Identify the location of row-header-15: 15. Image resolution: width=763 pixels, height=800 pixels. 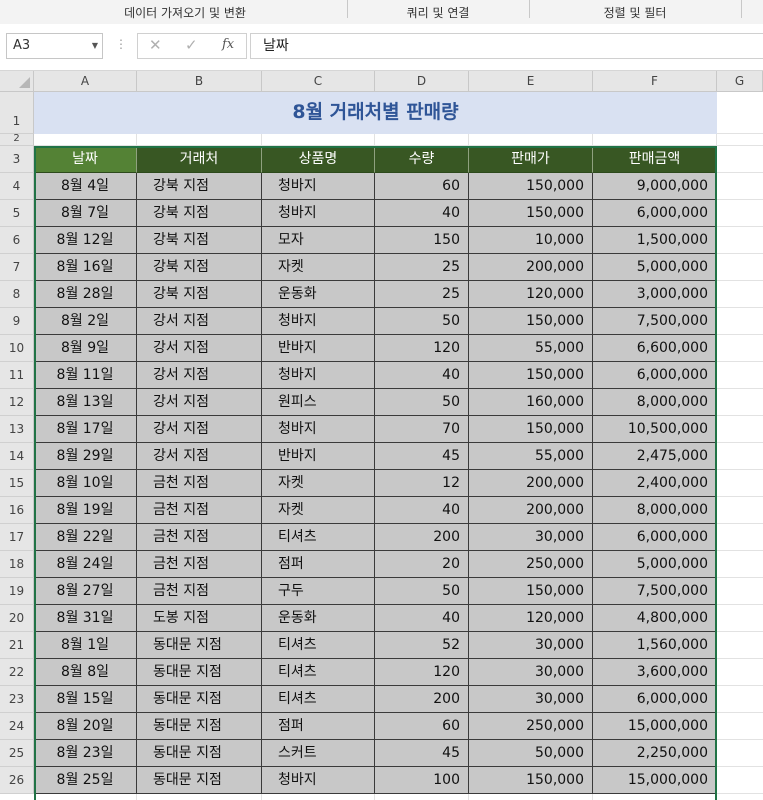
(17, 483).